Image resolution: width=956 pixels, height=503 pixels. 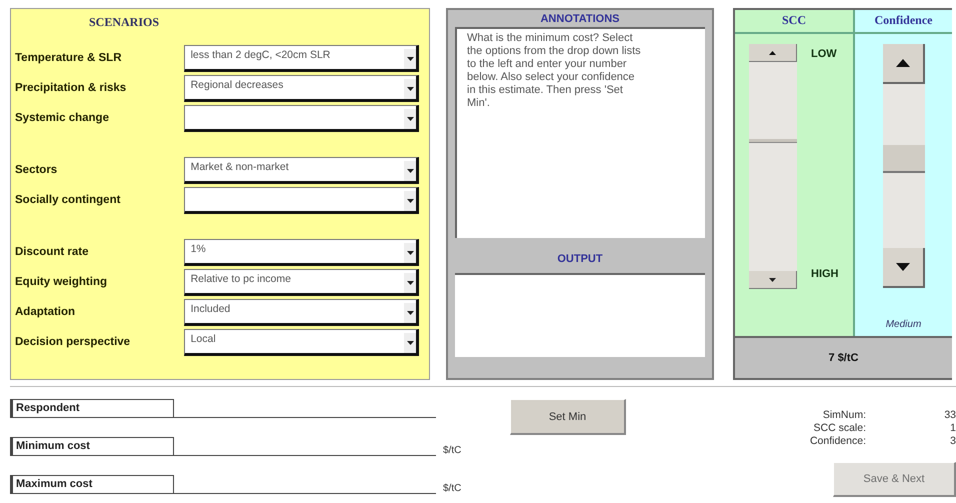 I want to click on dropdown-field: 1%, so click(x=301, y=252).